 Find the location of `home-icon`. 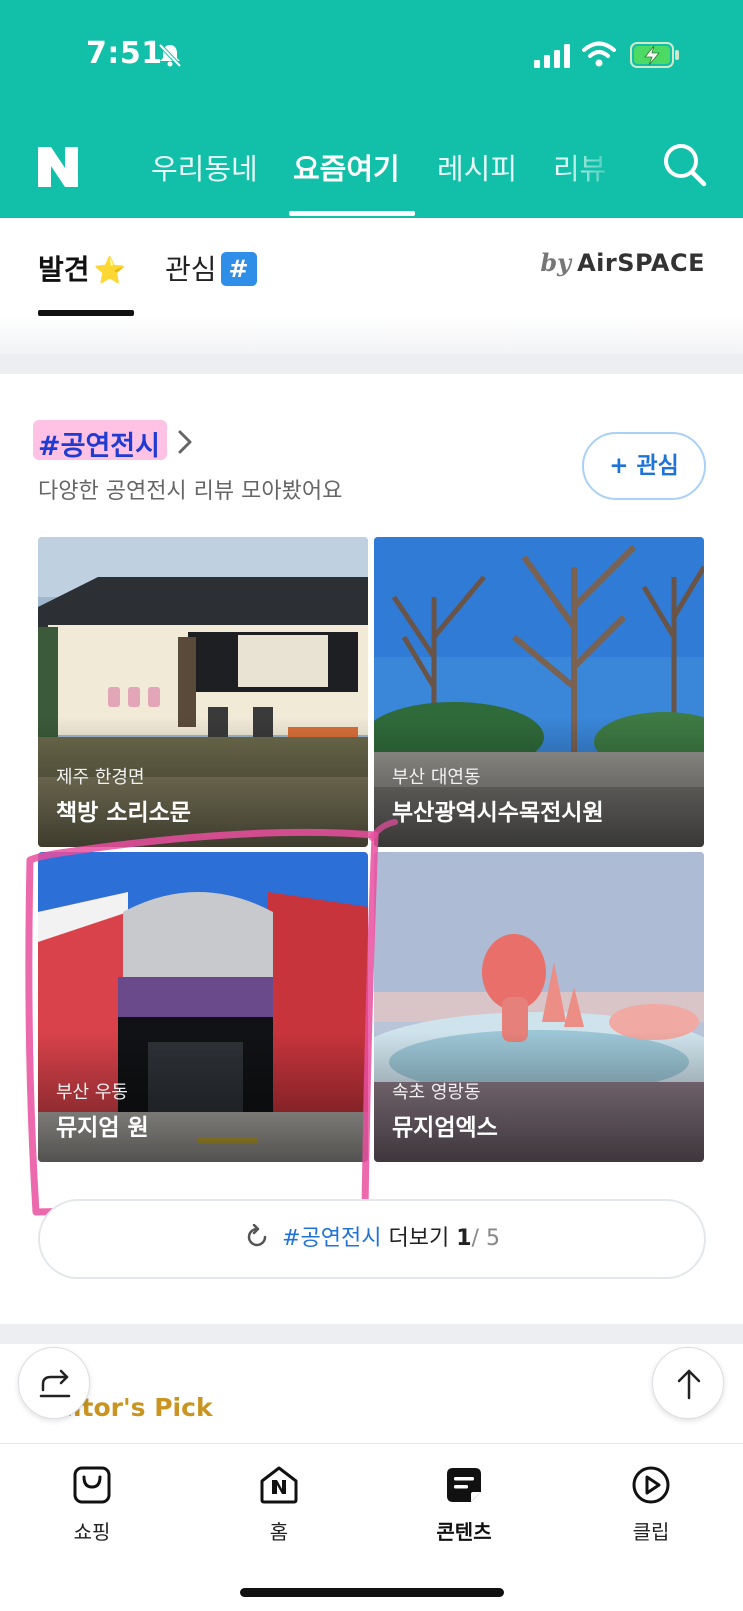

home-icon is located at coordinates (279, 1485).